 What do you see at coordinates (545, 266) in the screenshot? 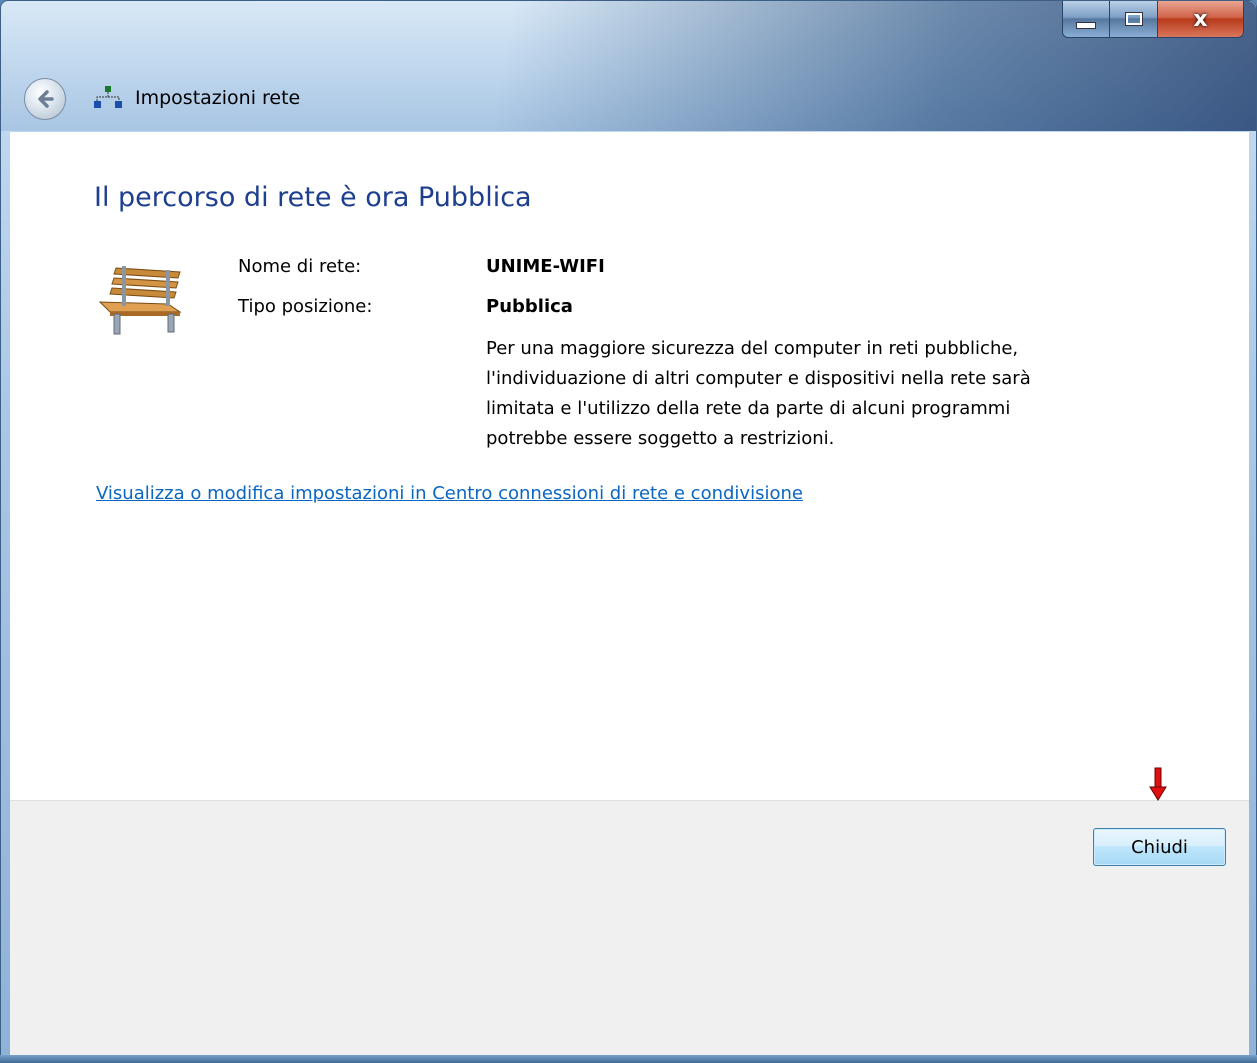
I see `network-name-value: UNIME-WIFI` at bounding box center [545, 266].